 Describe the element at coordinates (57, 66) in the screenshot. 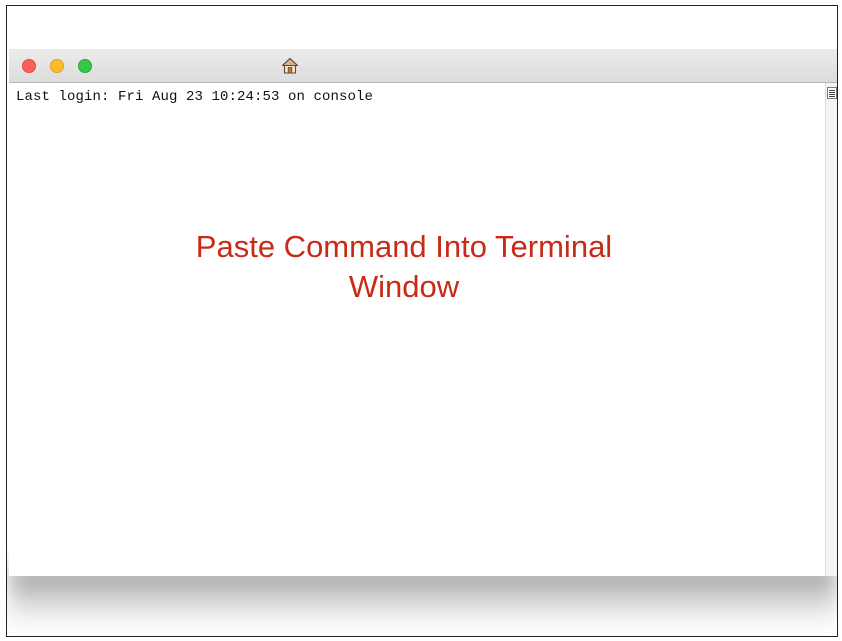

I see `minimize-button` at that location.